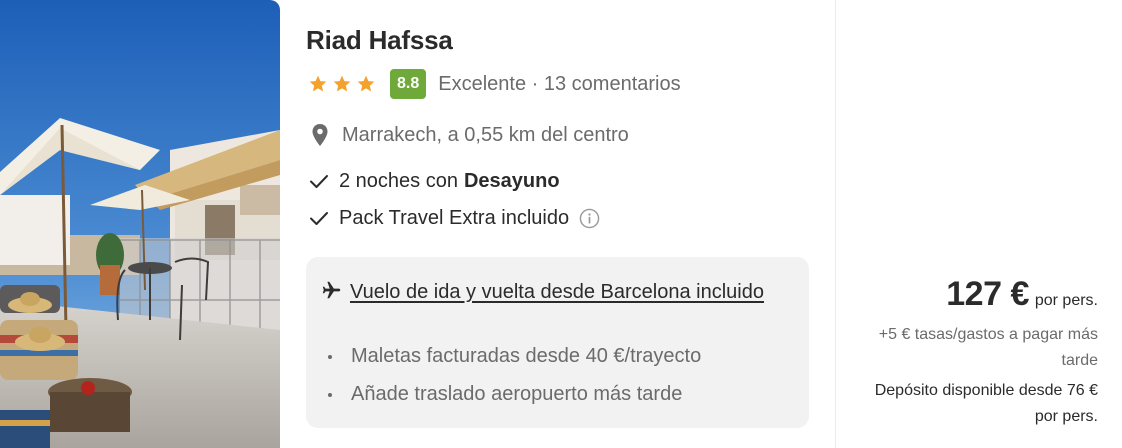 This screenshot has width=1122, height=448. I want to click on rating-row: 8.8 Excelente · 13 comentarios, so click(493, 84).